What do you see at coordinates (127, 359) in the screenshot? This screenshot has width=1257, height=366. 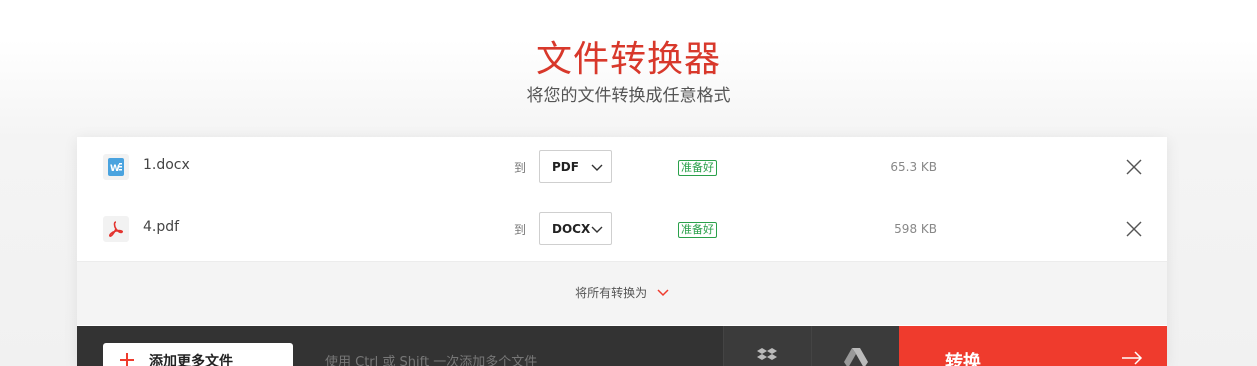 I see `plus-icon` at bounding box center [127, 359].